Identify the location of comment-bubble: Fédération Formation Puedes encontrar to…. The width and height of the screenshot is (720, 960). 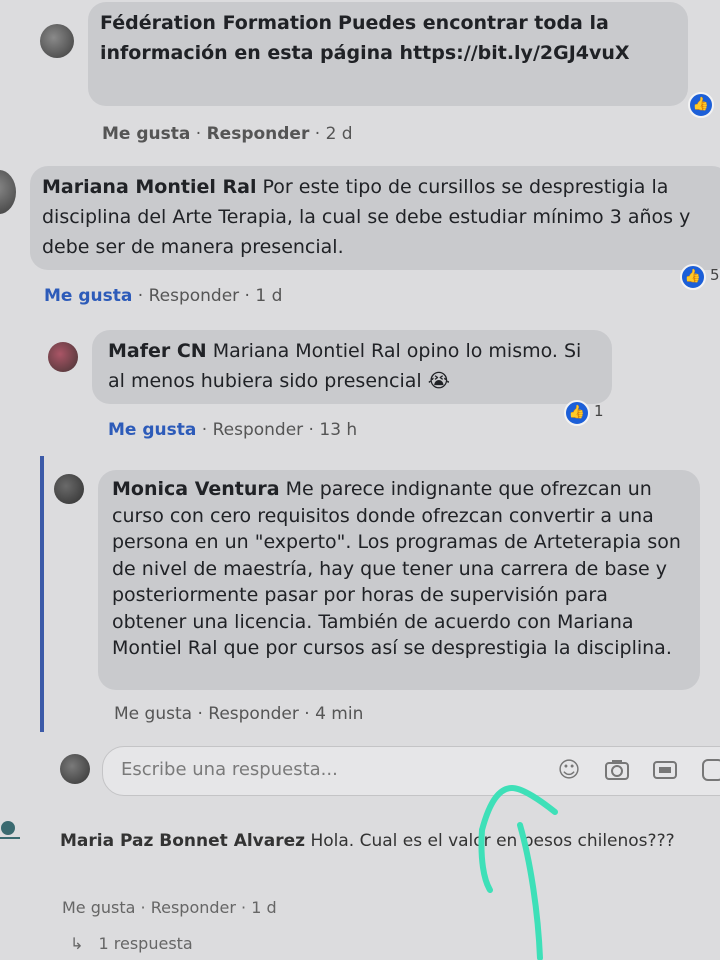
(388, 54).